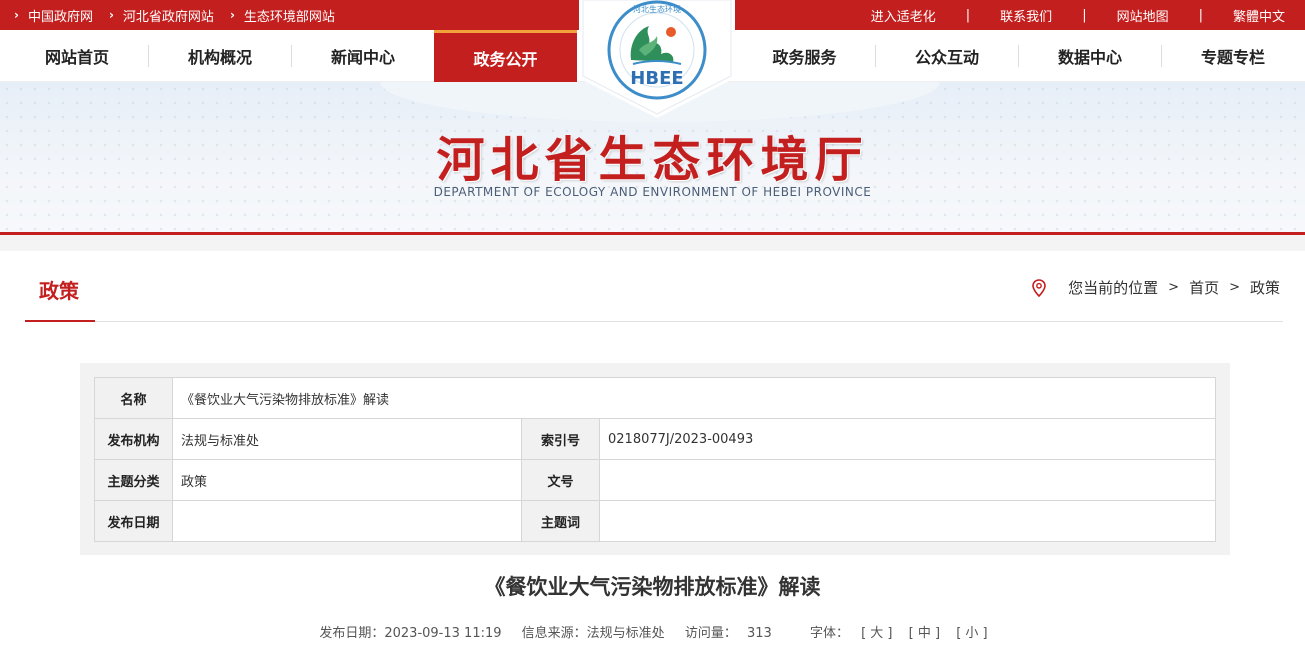 Image resolution: width=1305 pixels, height=649 pixels. I want to click on org-label: 发布机构, so click(133, 439).